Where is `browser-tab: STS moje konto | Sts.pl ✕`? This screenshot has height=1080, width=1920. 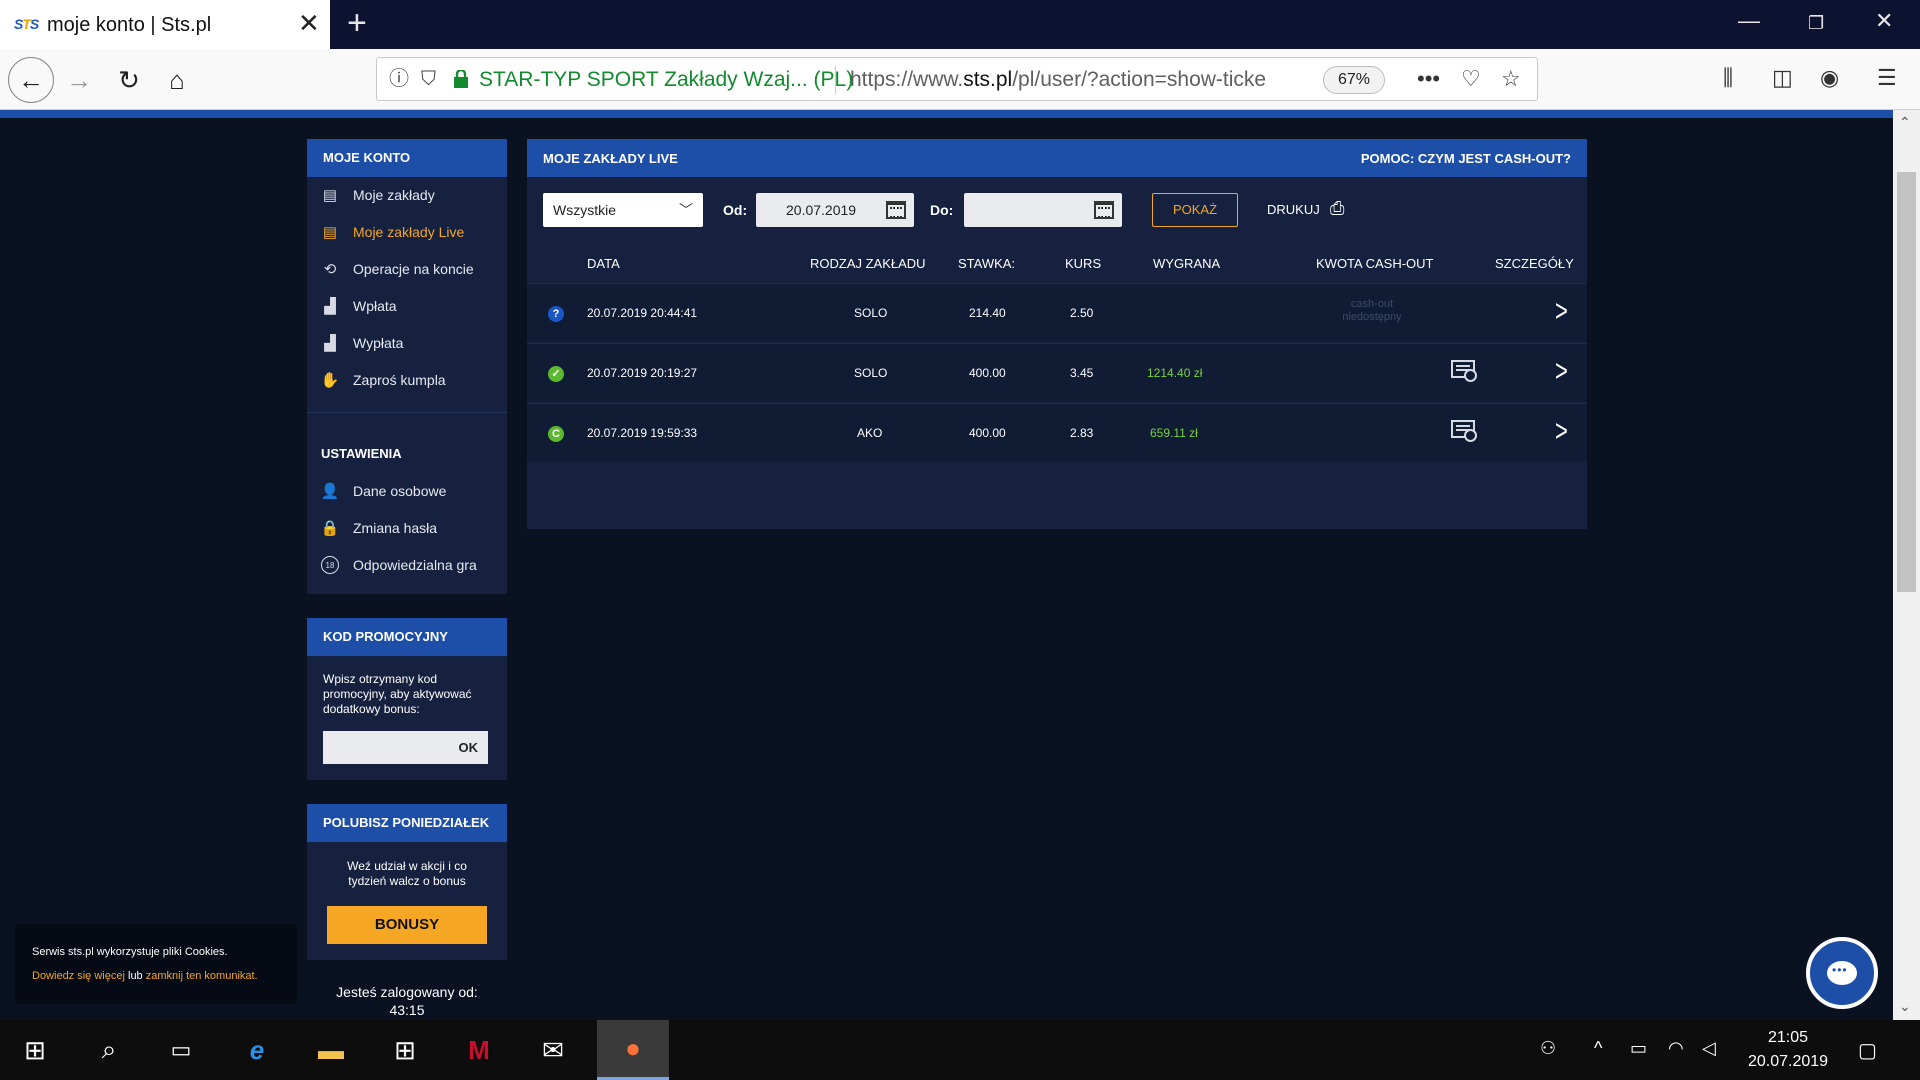 browser-tab: STS moje konto | Sts.pl ✕ is located at coordinates (165, 24).